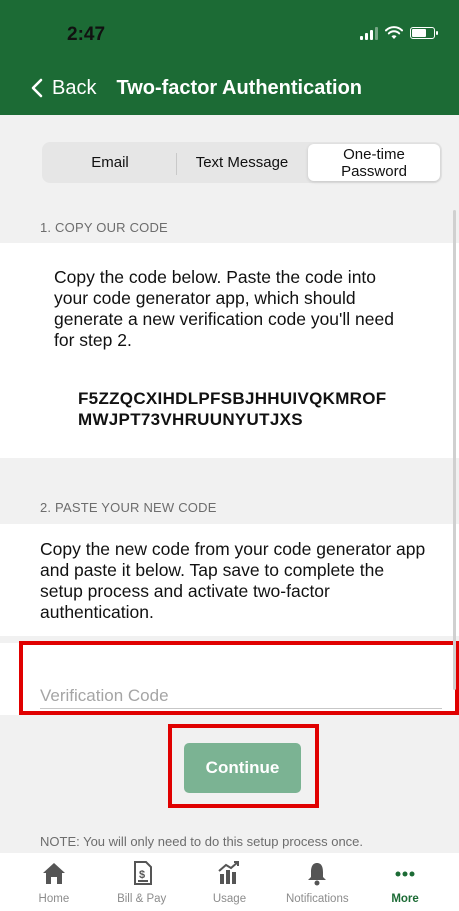 This screenshot has height=911, width=459. Describe the element at coordinates (128, 507) in the screenshot. I see `step2-header: 2. PASTE YOUR NEW CODE` at that location.